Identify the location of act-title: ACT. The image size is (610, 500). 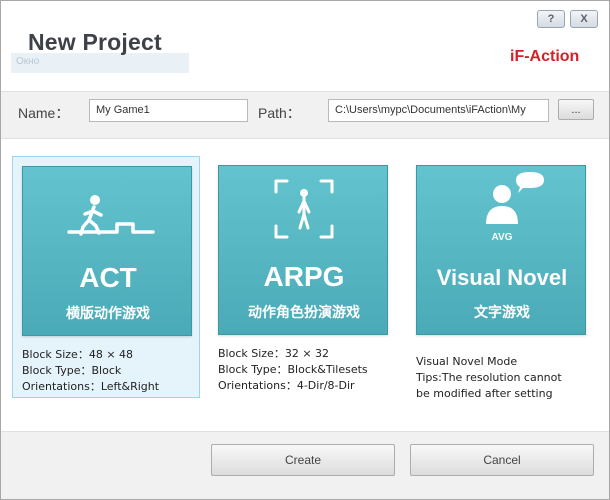
(108, 277).